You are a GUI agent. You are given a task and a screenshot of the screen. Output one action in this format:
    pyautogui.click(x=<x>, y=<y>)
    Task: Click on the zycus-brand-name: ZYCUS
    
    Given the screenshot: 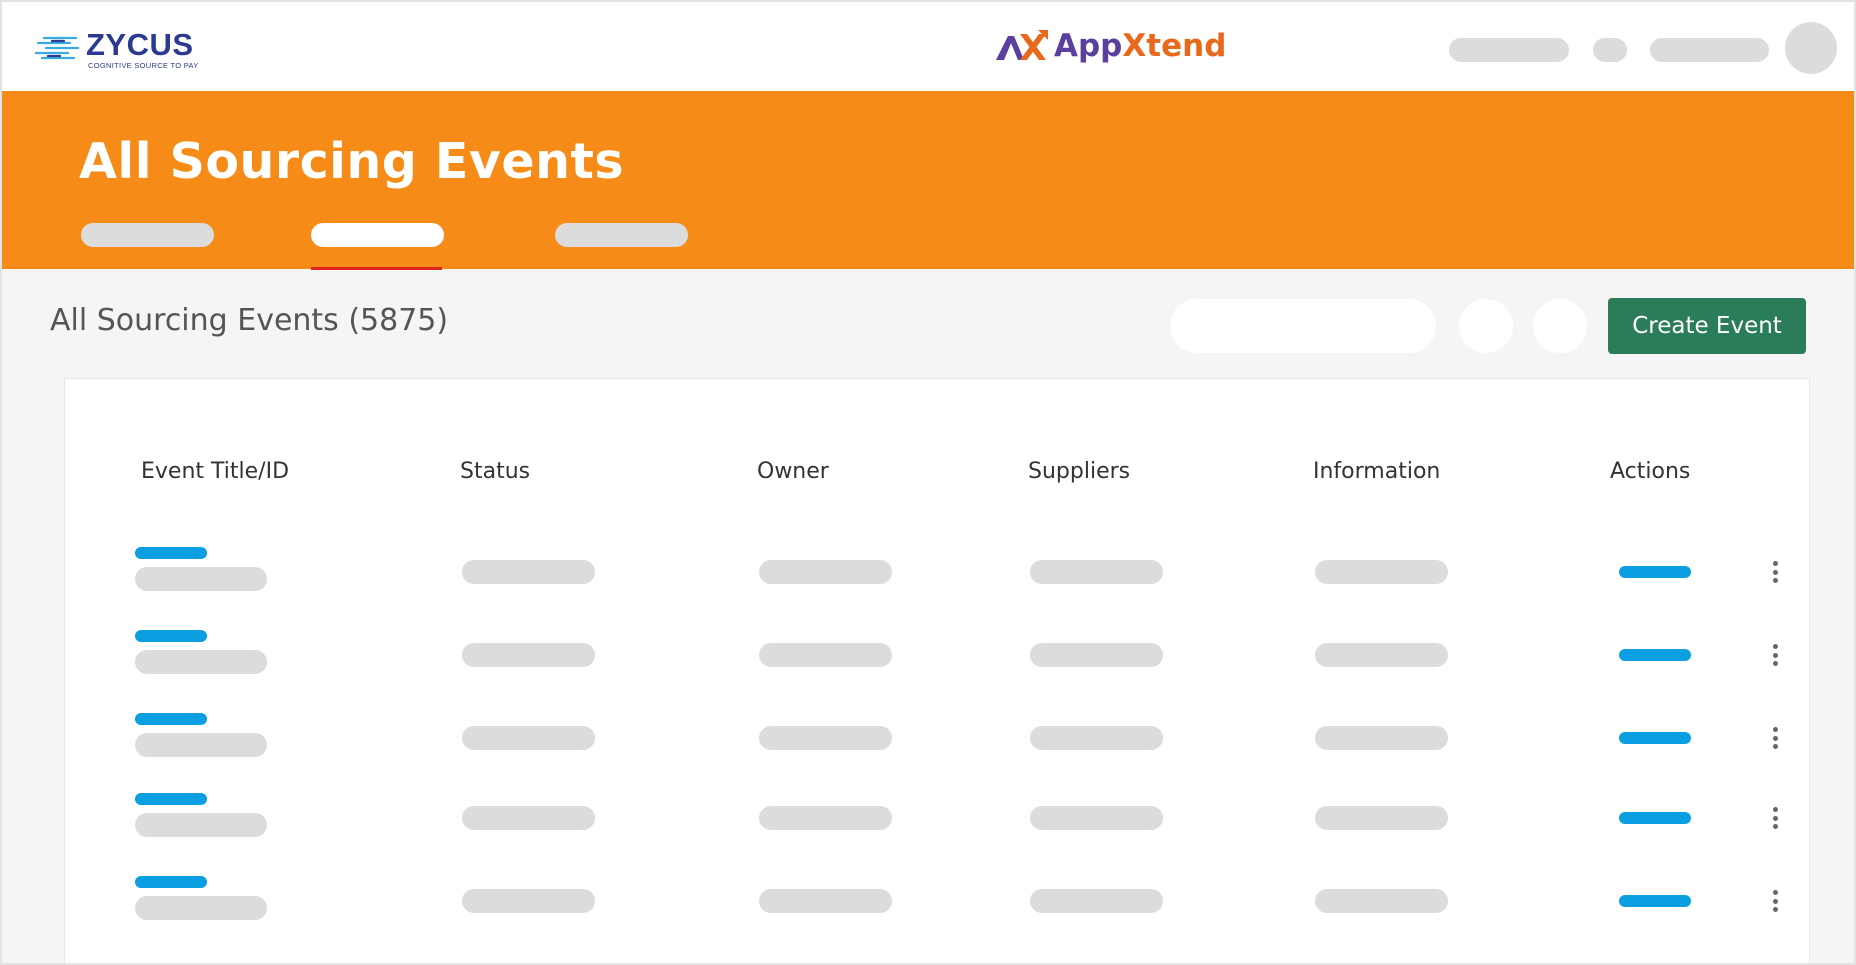 What is the action you would take?
    pyautogui.click(x=140, y=44)
    